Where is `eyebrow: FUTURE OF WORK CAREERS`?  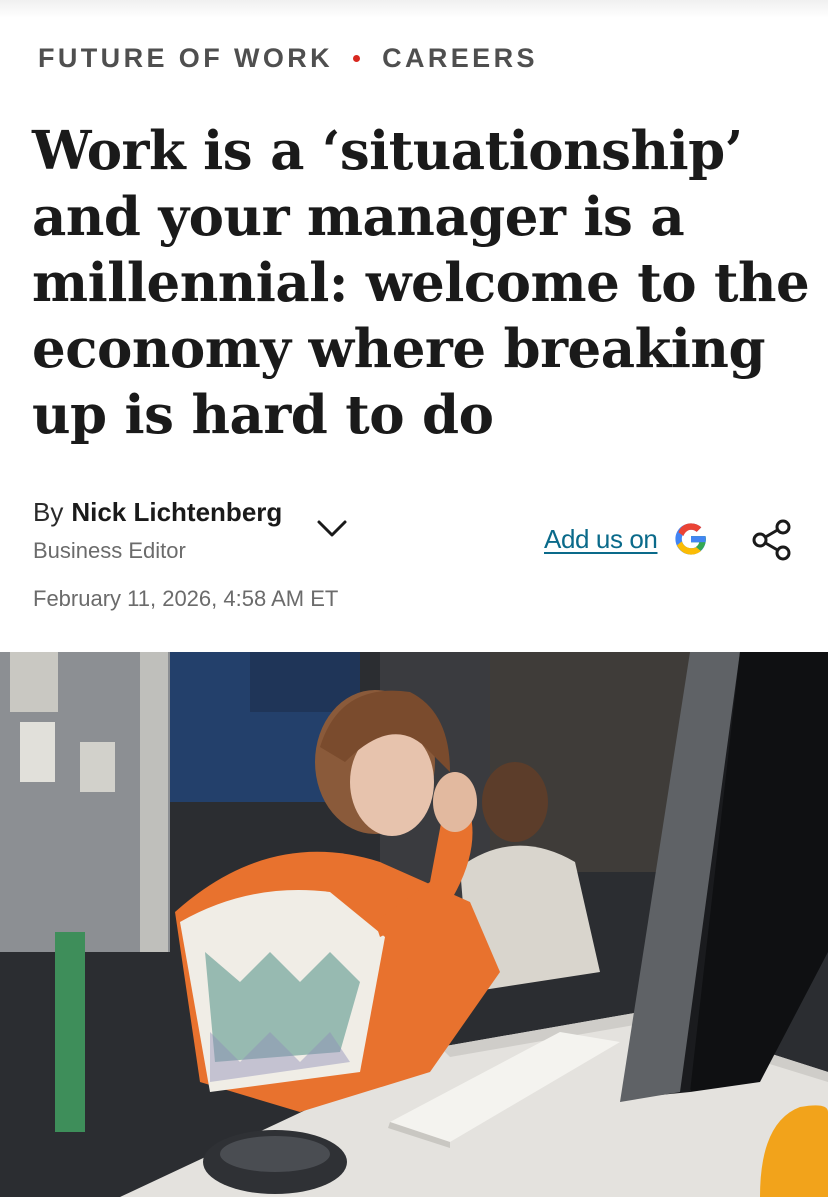
eyebrow: FUTURE OF WORK CAREERS is located at coordinates (288, 58).